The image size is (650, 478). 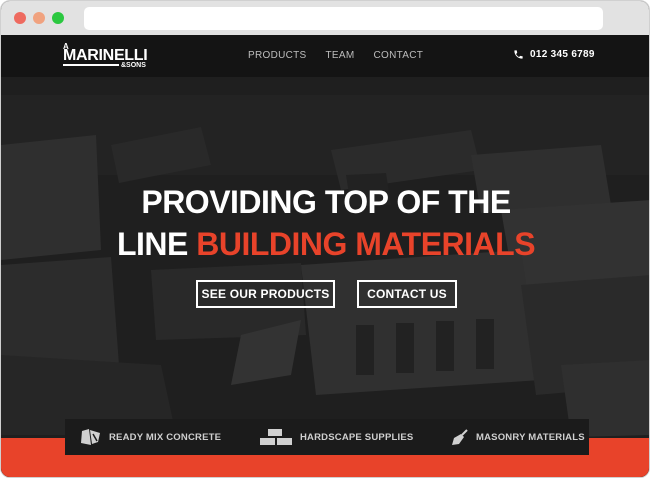 I want to click on hero-cta-row: SEE OUR PRODUCTS CONTACT US, so click(x=326, y=294).